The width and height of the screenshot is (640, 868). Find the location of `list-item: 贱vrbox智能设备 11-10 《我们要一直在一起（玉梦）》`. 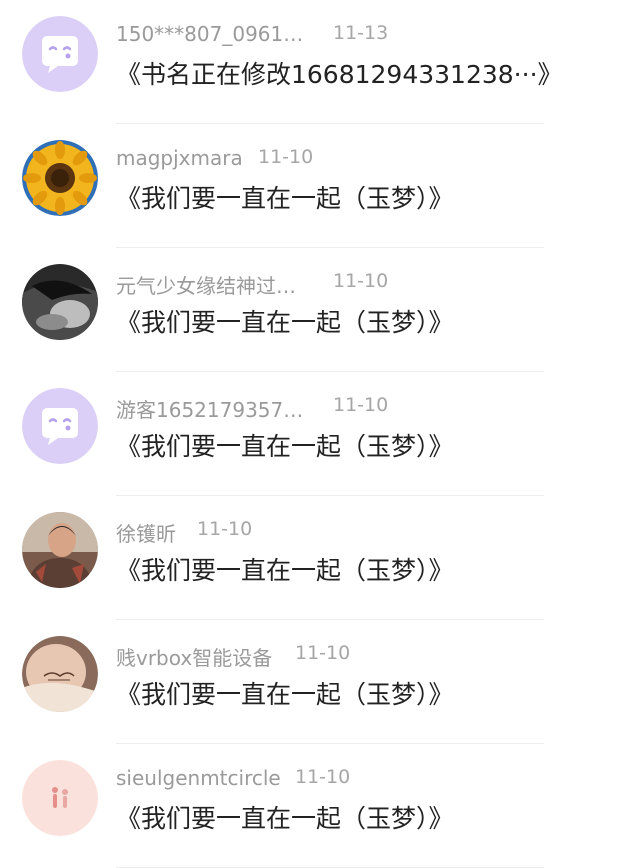

list-item: 贱vrbox智能设备 11-10 《我们要一直在一起（玉梦）》 is located at coordinates (320, 682).